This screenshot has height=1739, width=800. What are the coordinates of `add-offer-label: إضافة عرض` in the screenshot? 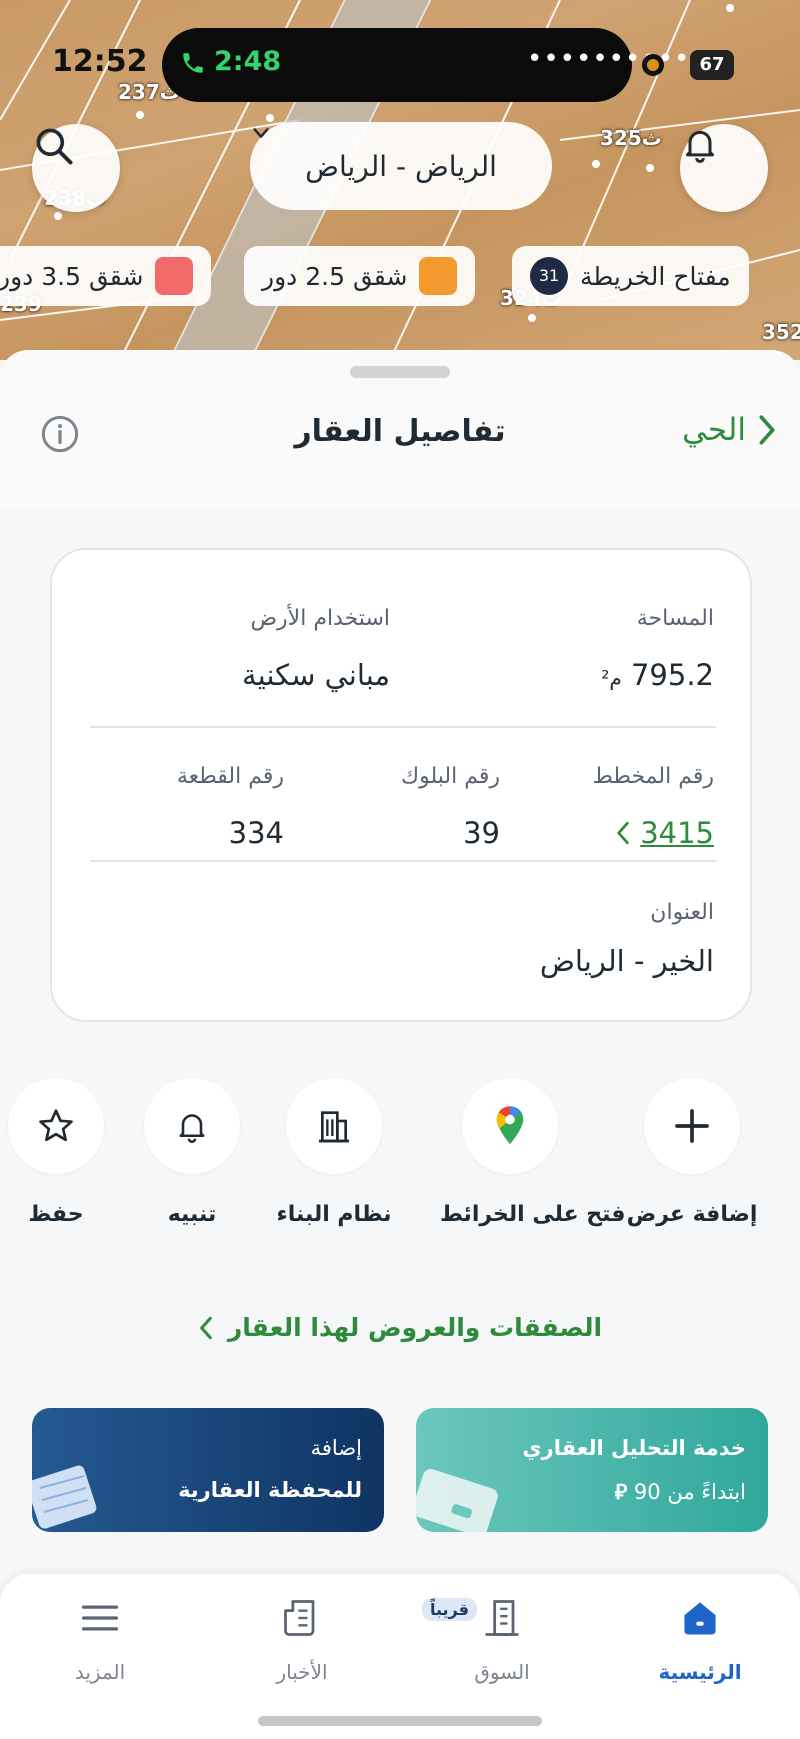 It's located at (692, 1214).